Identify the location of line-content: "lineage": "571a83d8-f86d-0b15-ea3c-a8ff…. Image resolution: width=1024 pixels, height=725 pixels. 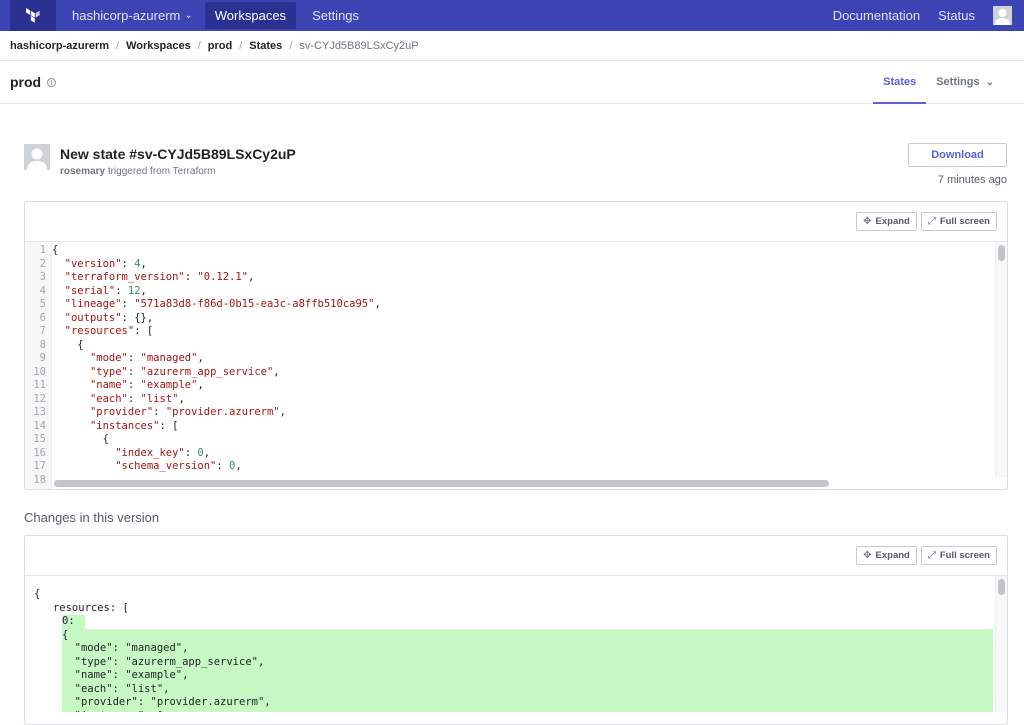
(222, 304).